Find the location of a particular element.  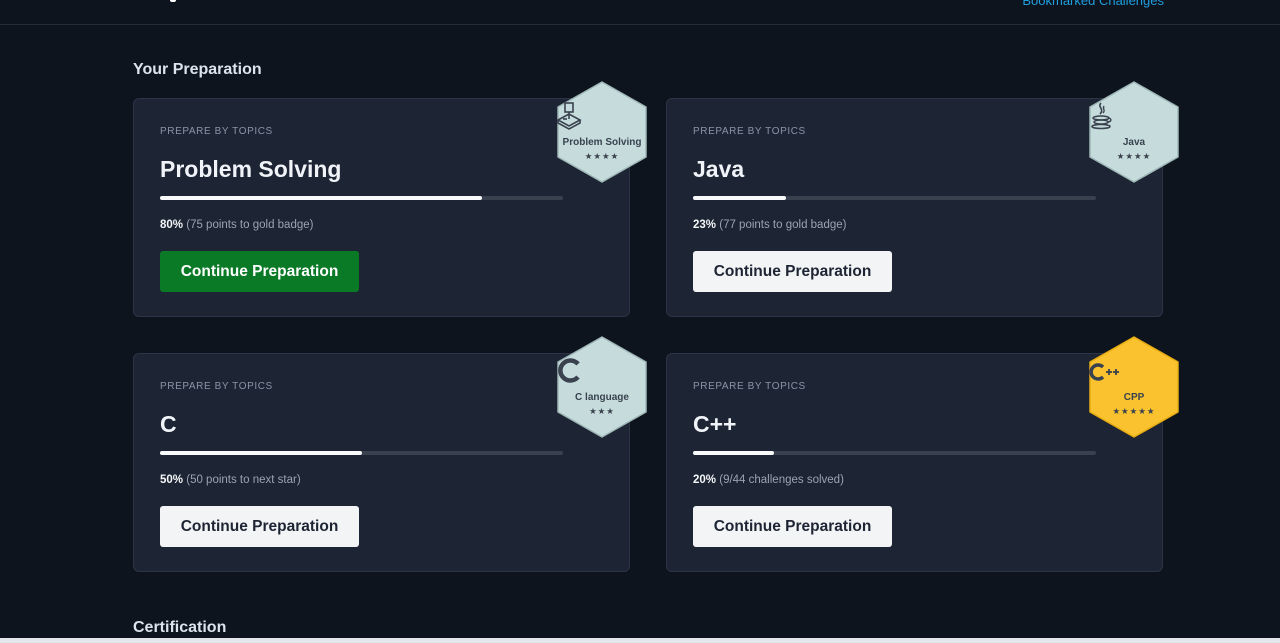

section-title-preparation: Your Preparation is located at coordinates (197, 69).